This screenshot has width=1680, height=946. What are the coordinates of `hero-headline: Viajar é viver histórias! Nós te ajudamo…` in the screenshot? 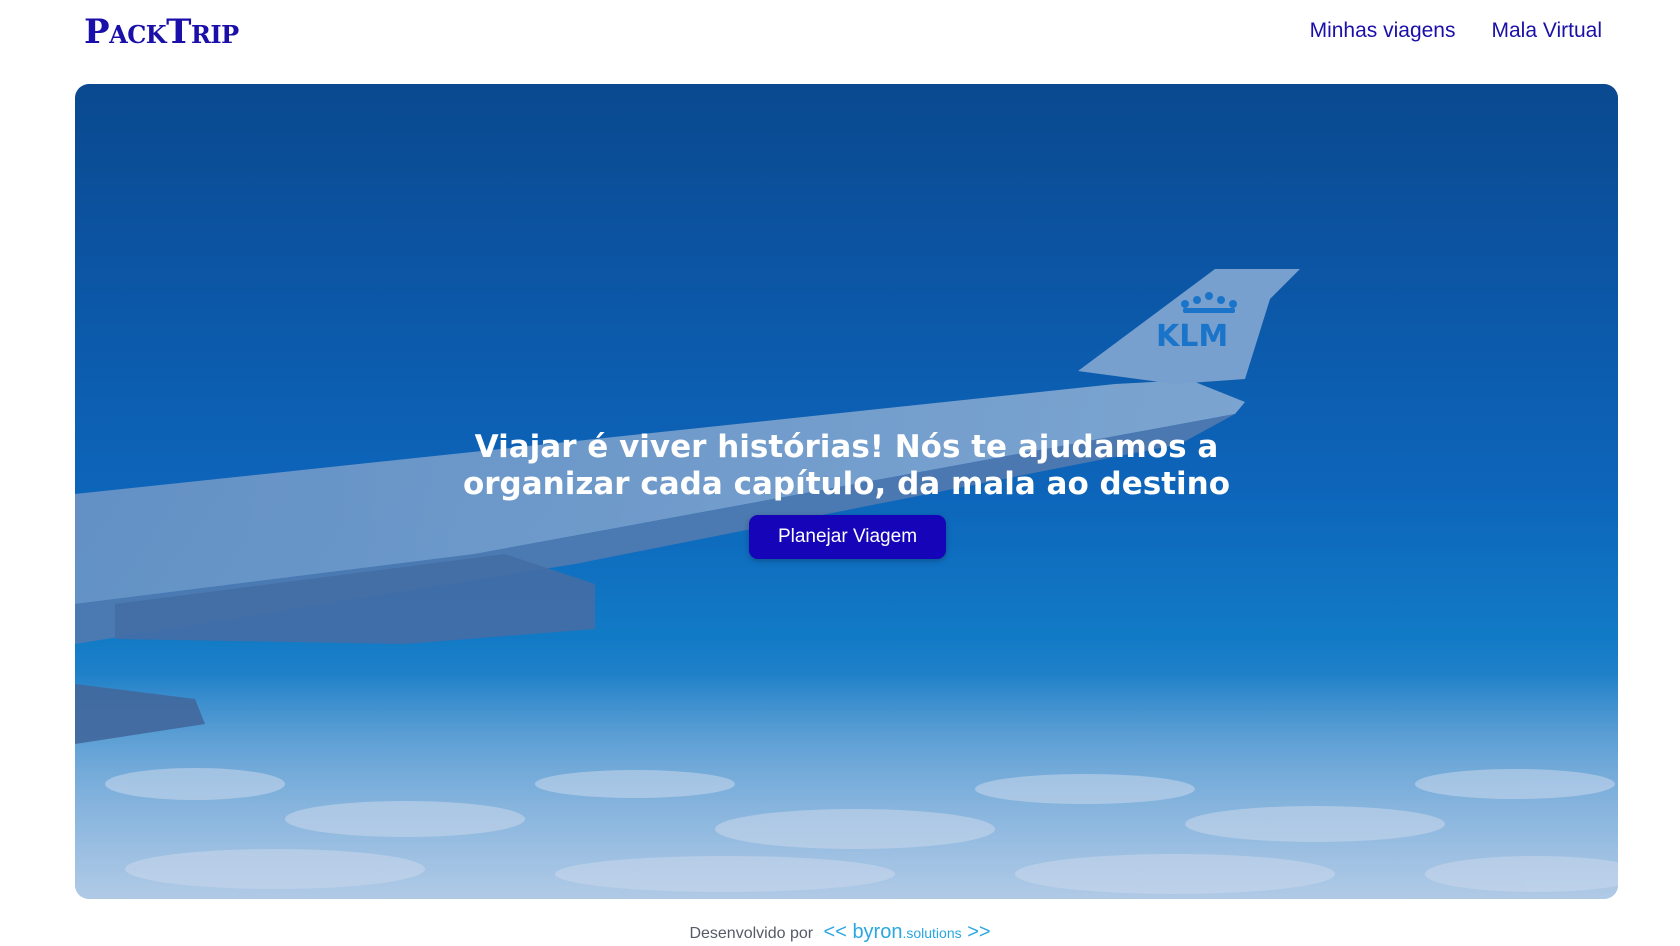 It's located at (846, 466).